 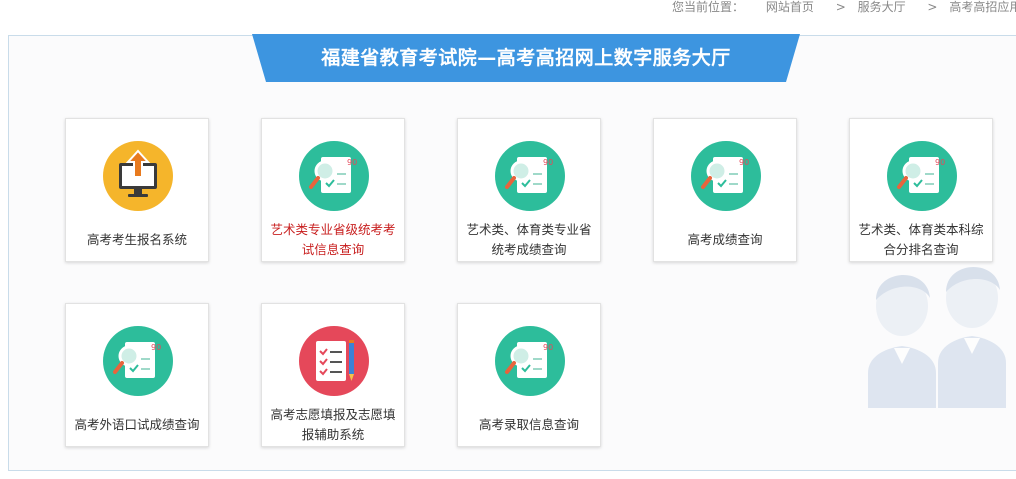 I want to click on tile-gaokao-score-query: 90 高考成绩查询, so click(x=725, y=190).